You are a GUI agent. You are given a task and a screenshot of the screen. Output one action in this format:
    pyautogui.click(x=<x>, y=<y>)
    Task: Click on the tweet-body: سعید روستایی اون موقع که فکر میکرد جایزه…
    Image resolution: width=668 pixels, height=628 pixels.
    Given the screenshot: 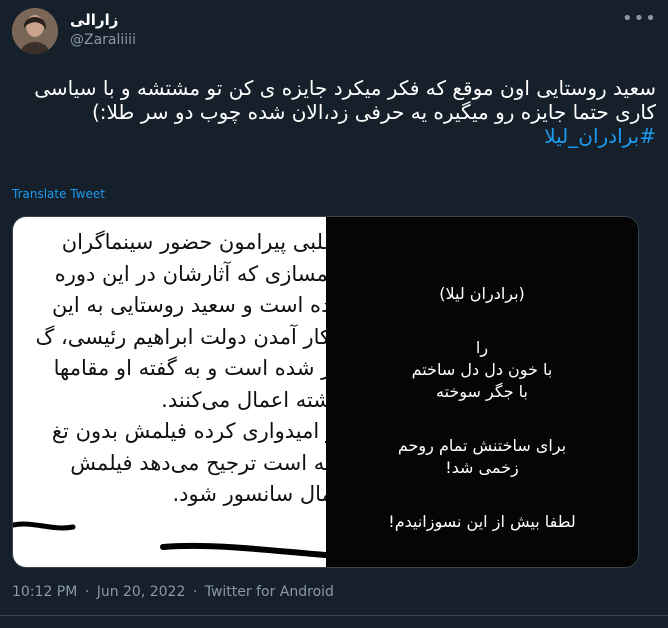 What is the action you would take?
    pyautogui.click(x=345, y=100)
    